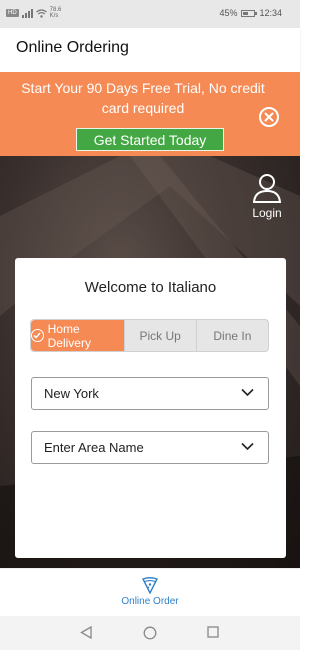  What do you see at coordinates (33, 13) in the screenshot?
I see `status-left: HD 78.6 K/s` at bounding box center [33, 13].